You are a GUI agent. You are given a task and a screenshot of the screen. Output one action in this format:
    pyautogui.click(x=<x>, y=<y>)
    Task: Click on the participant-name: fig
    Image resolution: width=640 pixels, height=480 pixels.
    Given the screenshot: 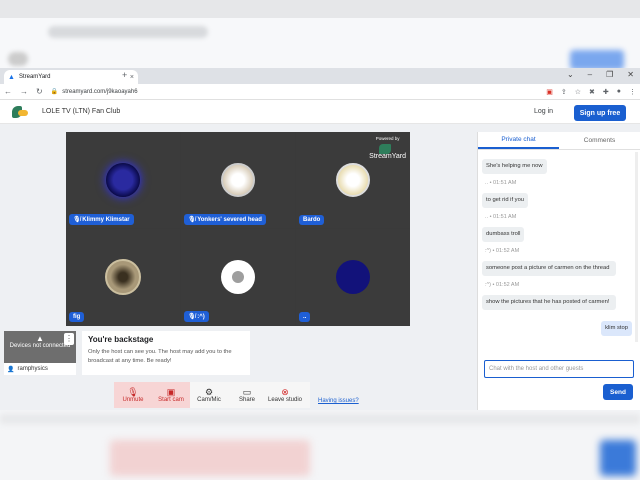 What is the action you would take?
    pyautogui.click(x=77, y=317)
    